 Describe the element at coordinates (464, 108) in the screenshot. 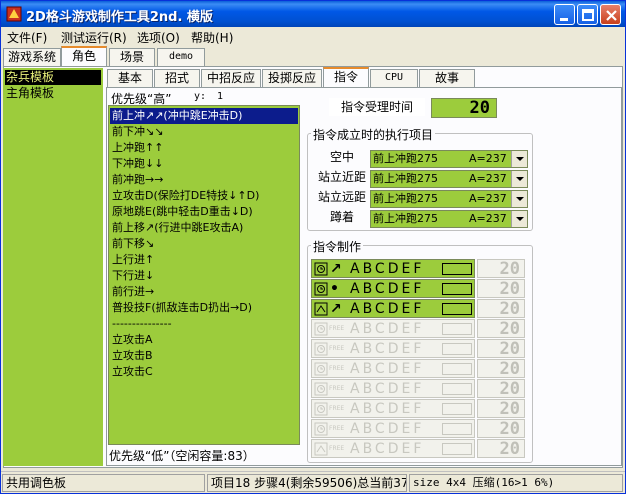

I see `accept-time-value: 20` at that location.